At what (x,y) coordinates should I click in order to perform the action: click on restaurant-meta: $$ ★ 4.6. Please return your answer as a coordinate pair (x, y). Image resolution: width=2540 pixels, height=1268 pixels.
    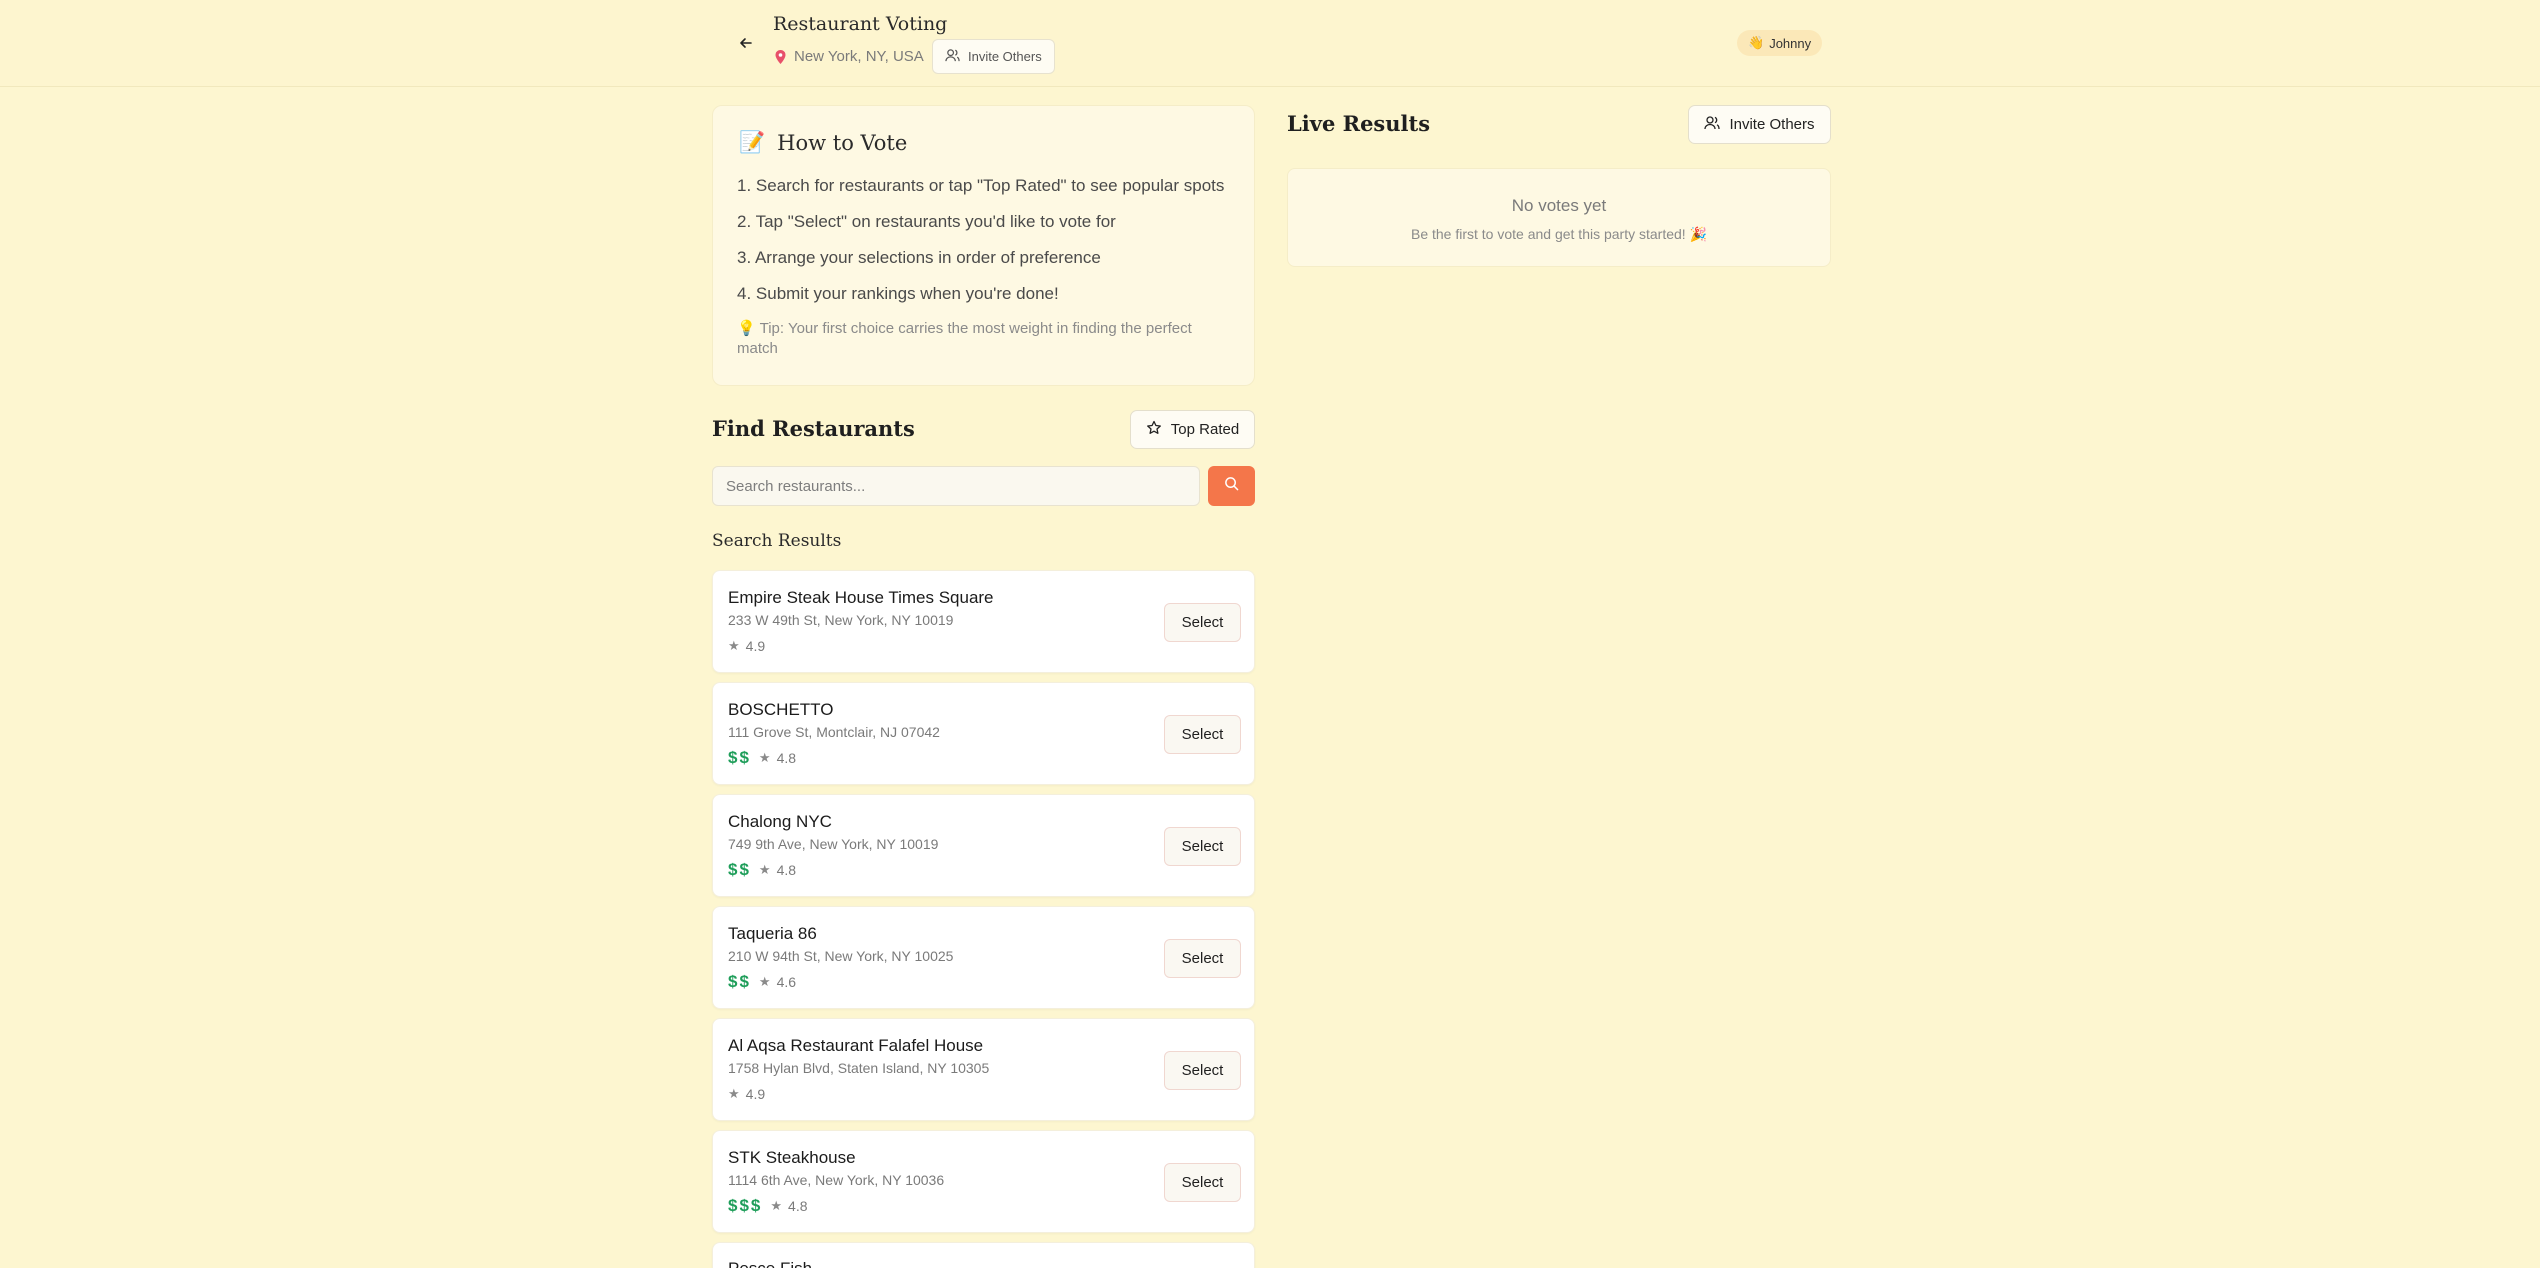
    Looking at the image, I should click on (762, 981).